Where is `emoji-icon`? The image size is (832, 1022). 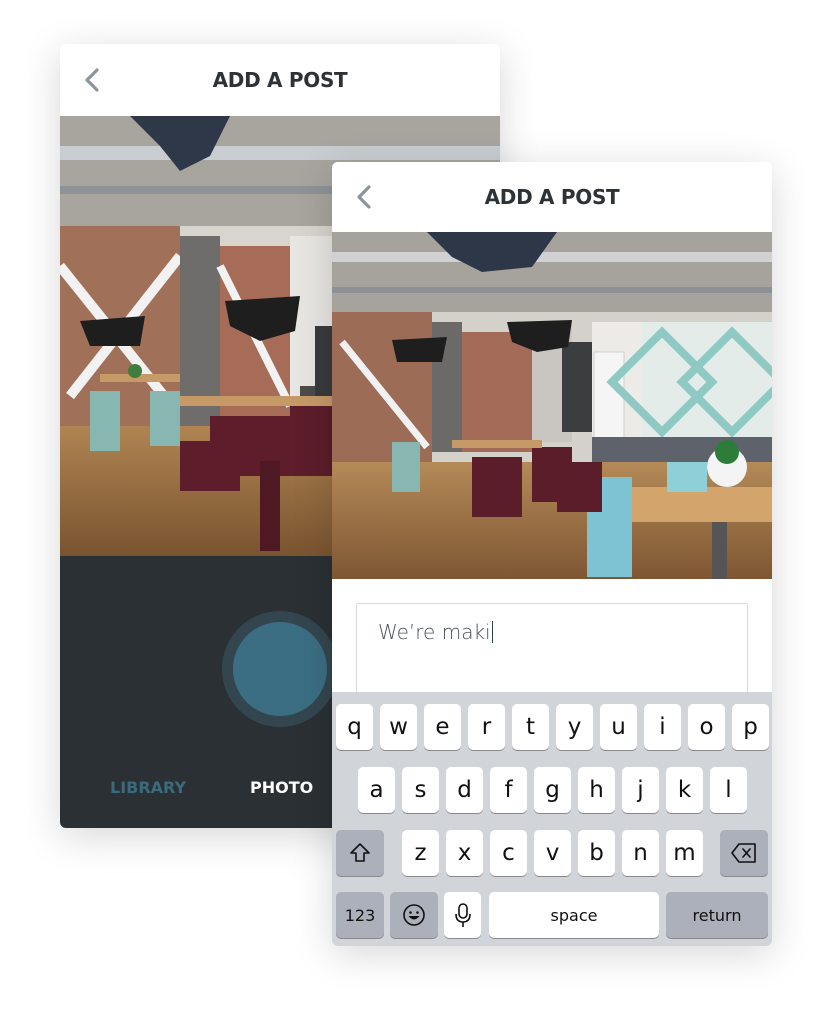
emoji-icon is located at coordinates (414, 915).